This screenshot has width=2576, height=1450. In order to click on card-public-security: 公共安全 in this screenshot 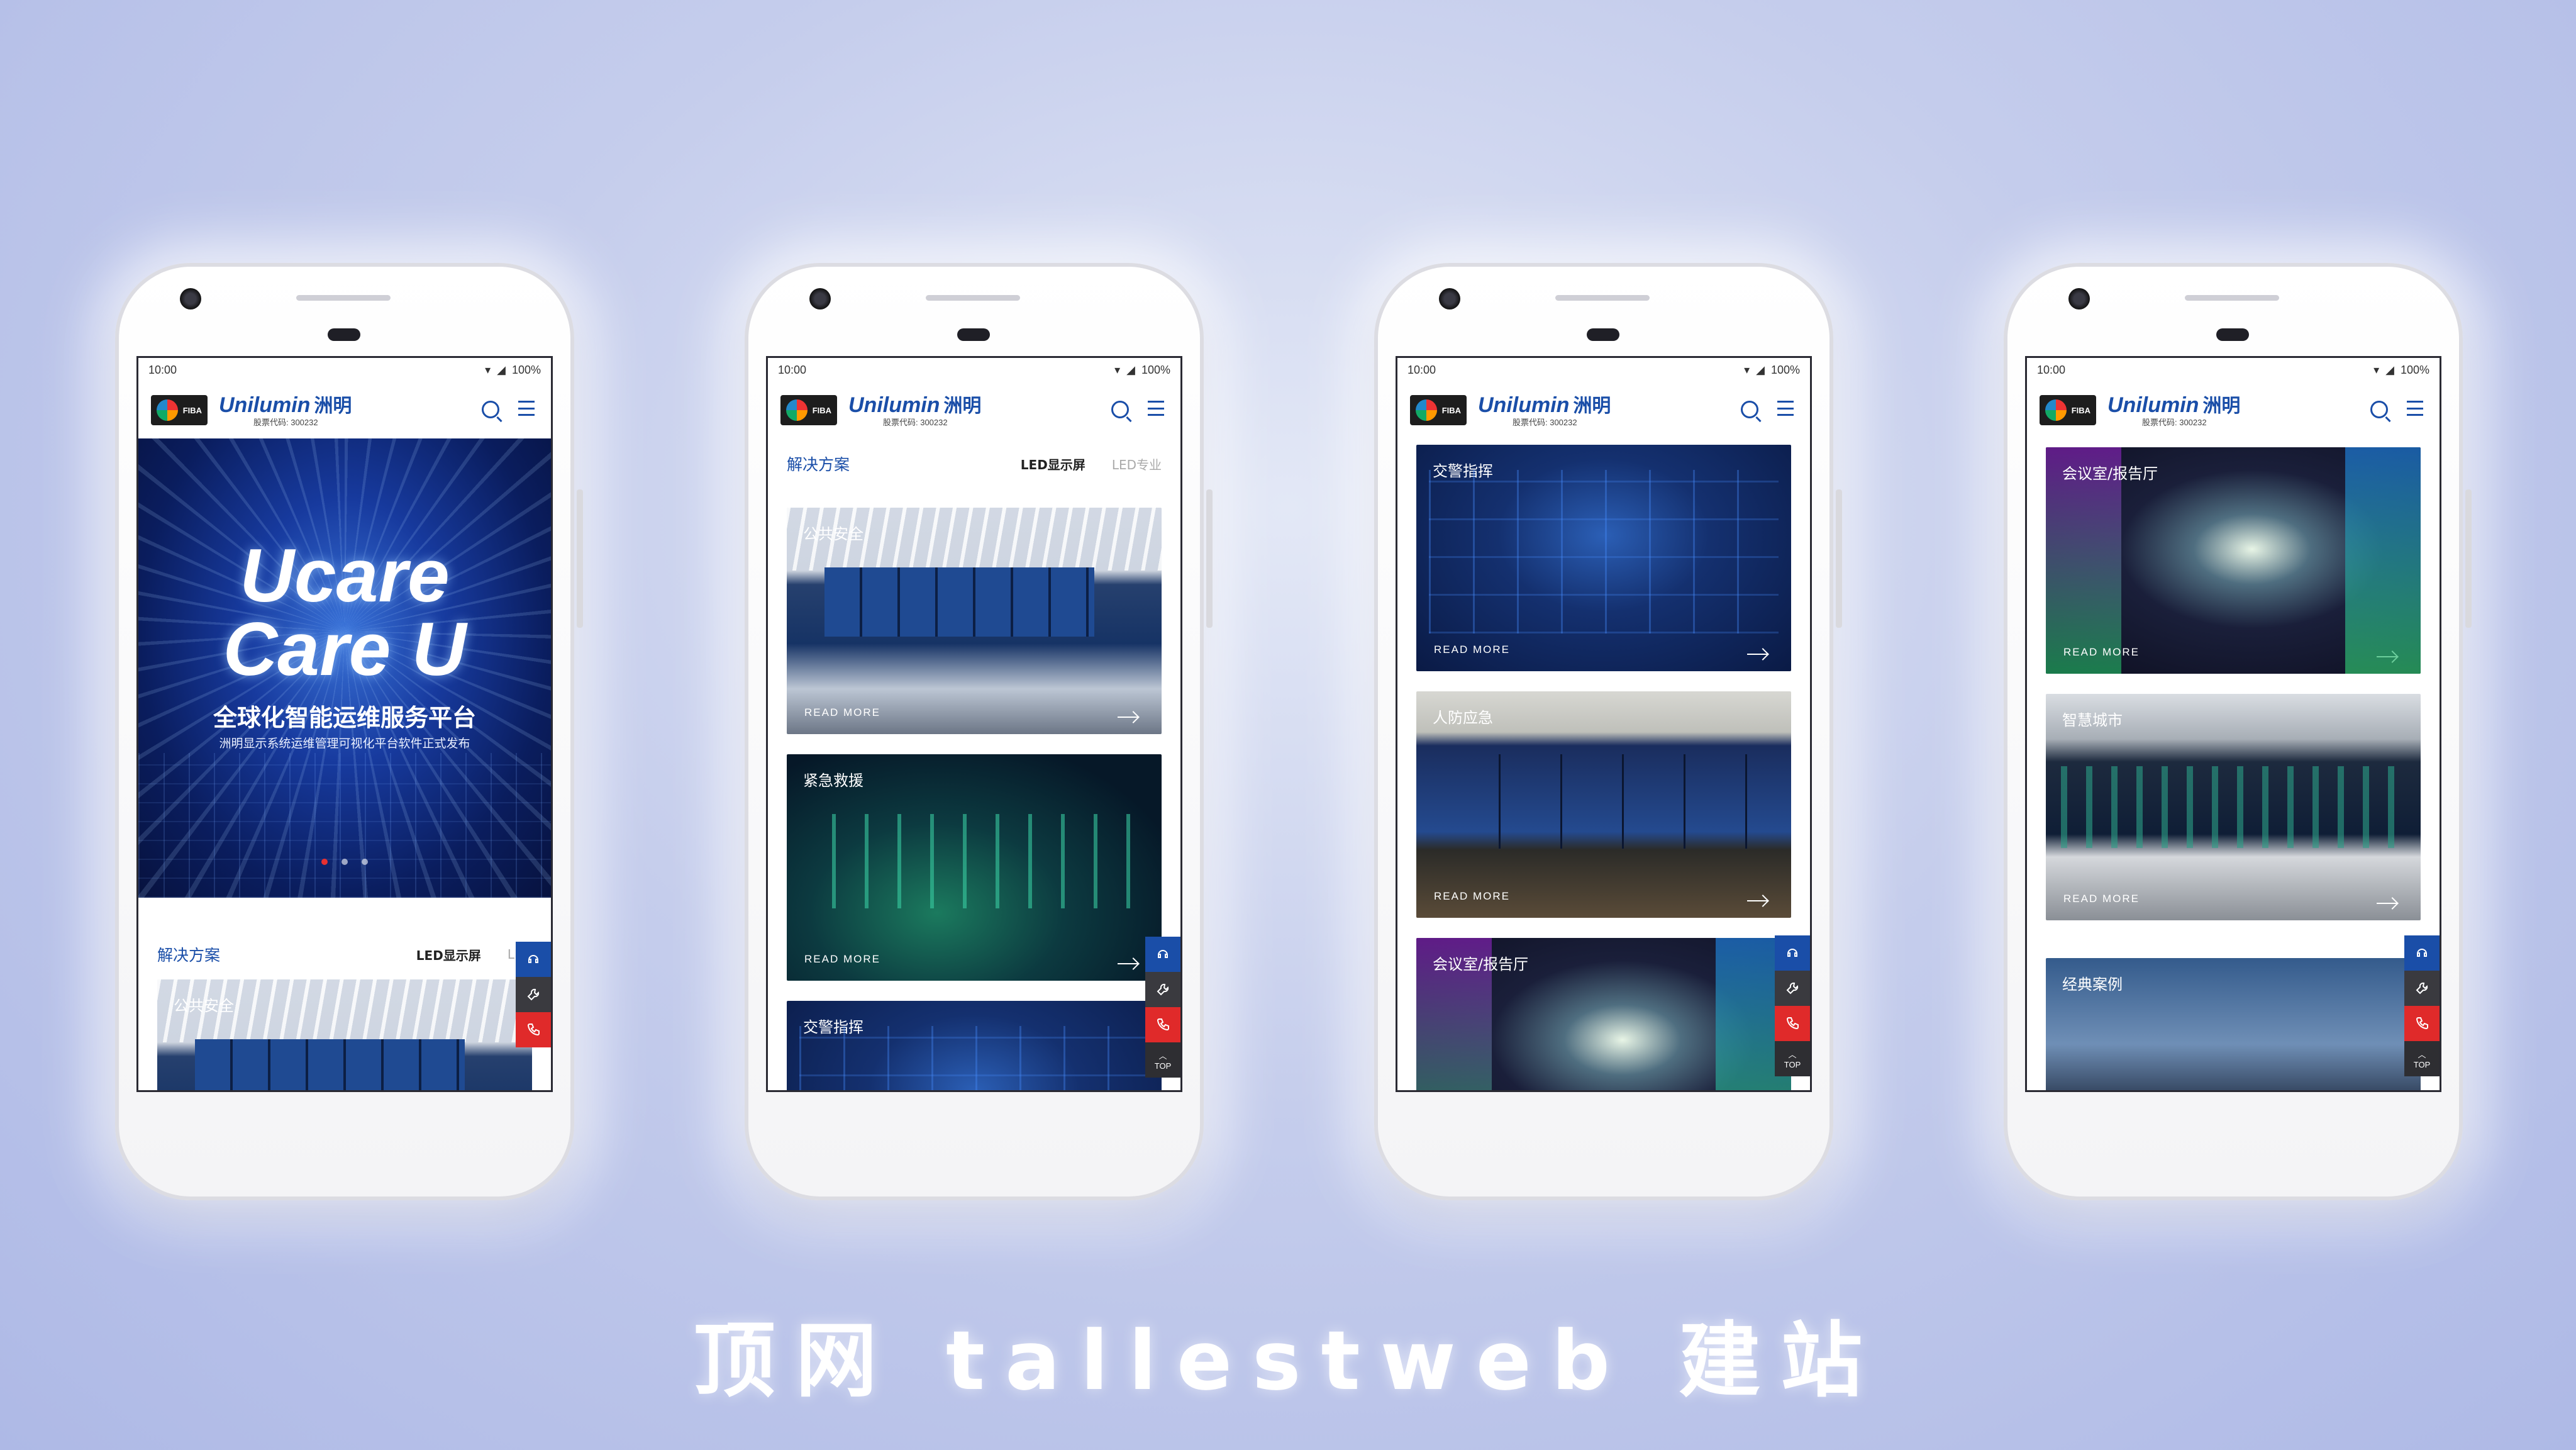, I will do `click(344, 1034)`.